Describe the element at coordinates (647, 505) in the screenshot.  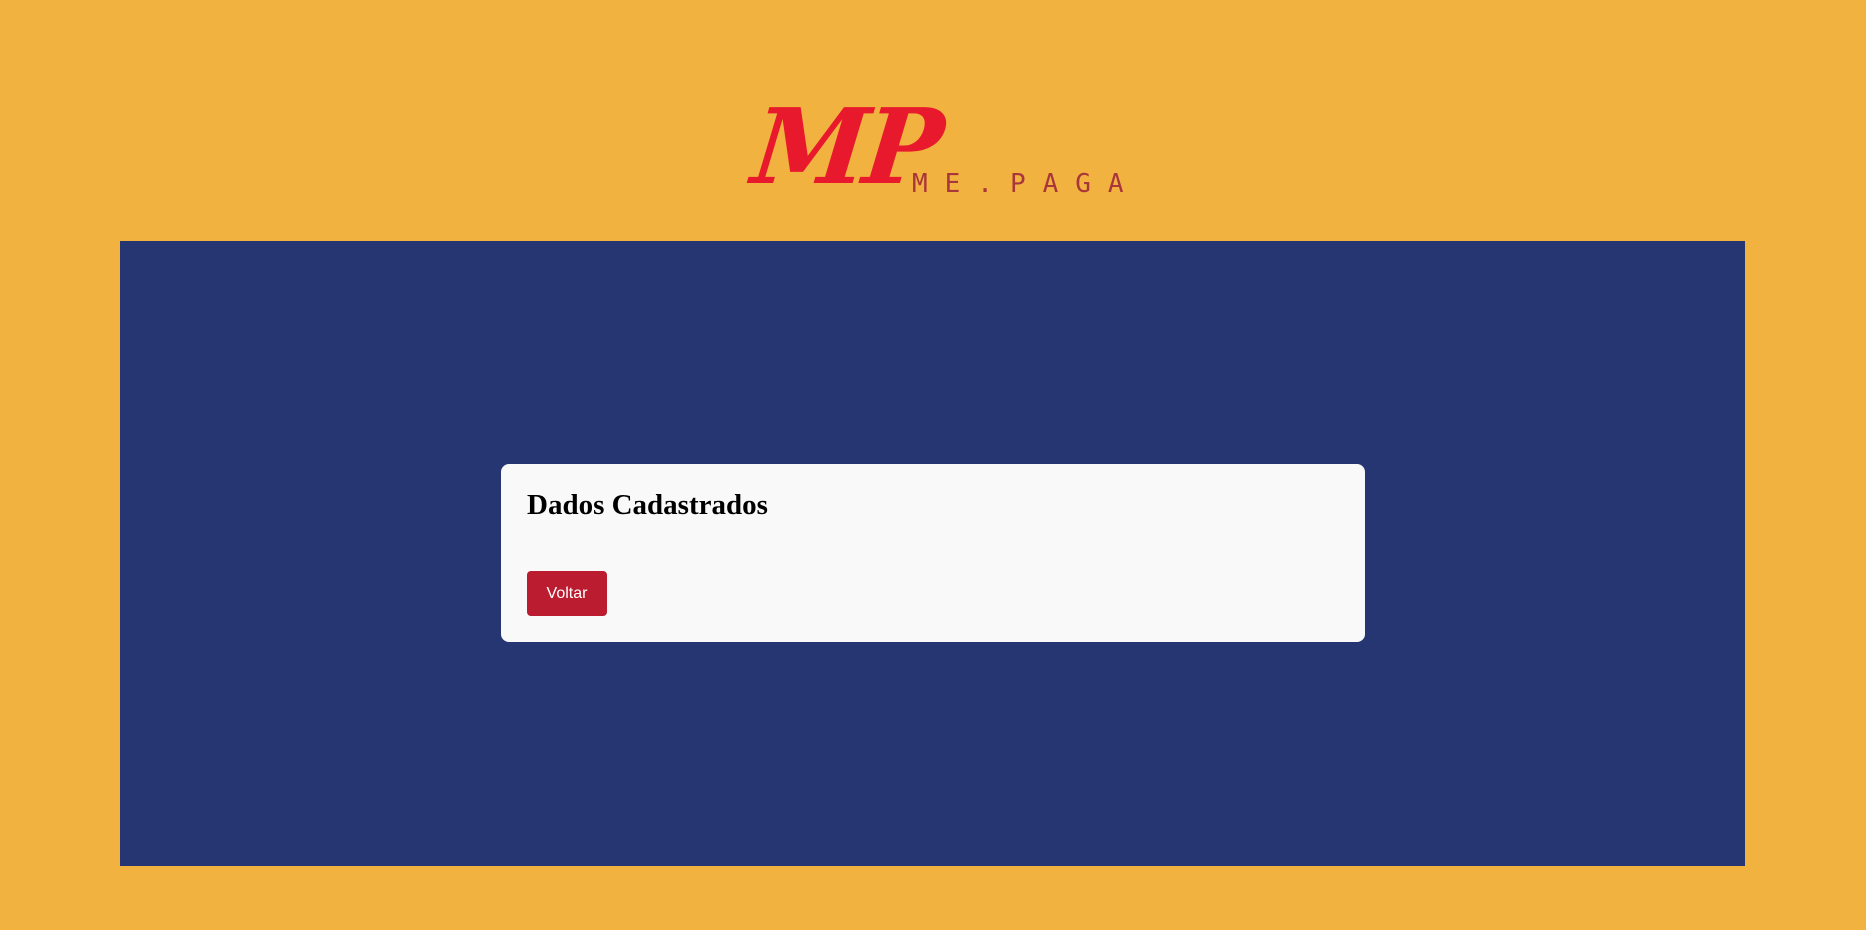
I see `card-title: Dados Cadastrados` at that location.